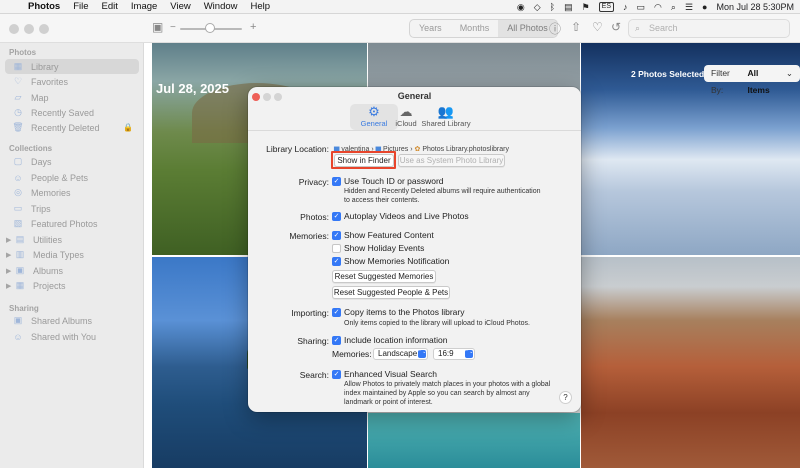  Describe the element at coordinates (18, 66) in the screenshot. I see `library-icon: ▦` at that location.